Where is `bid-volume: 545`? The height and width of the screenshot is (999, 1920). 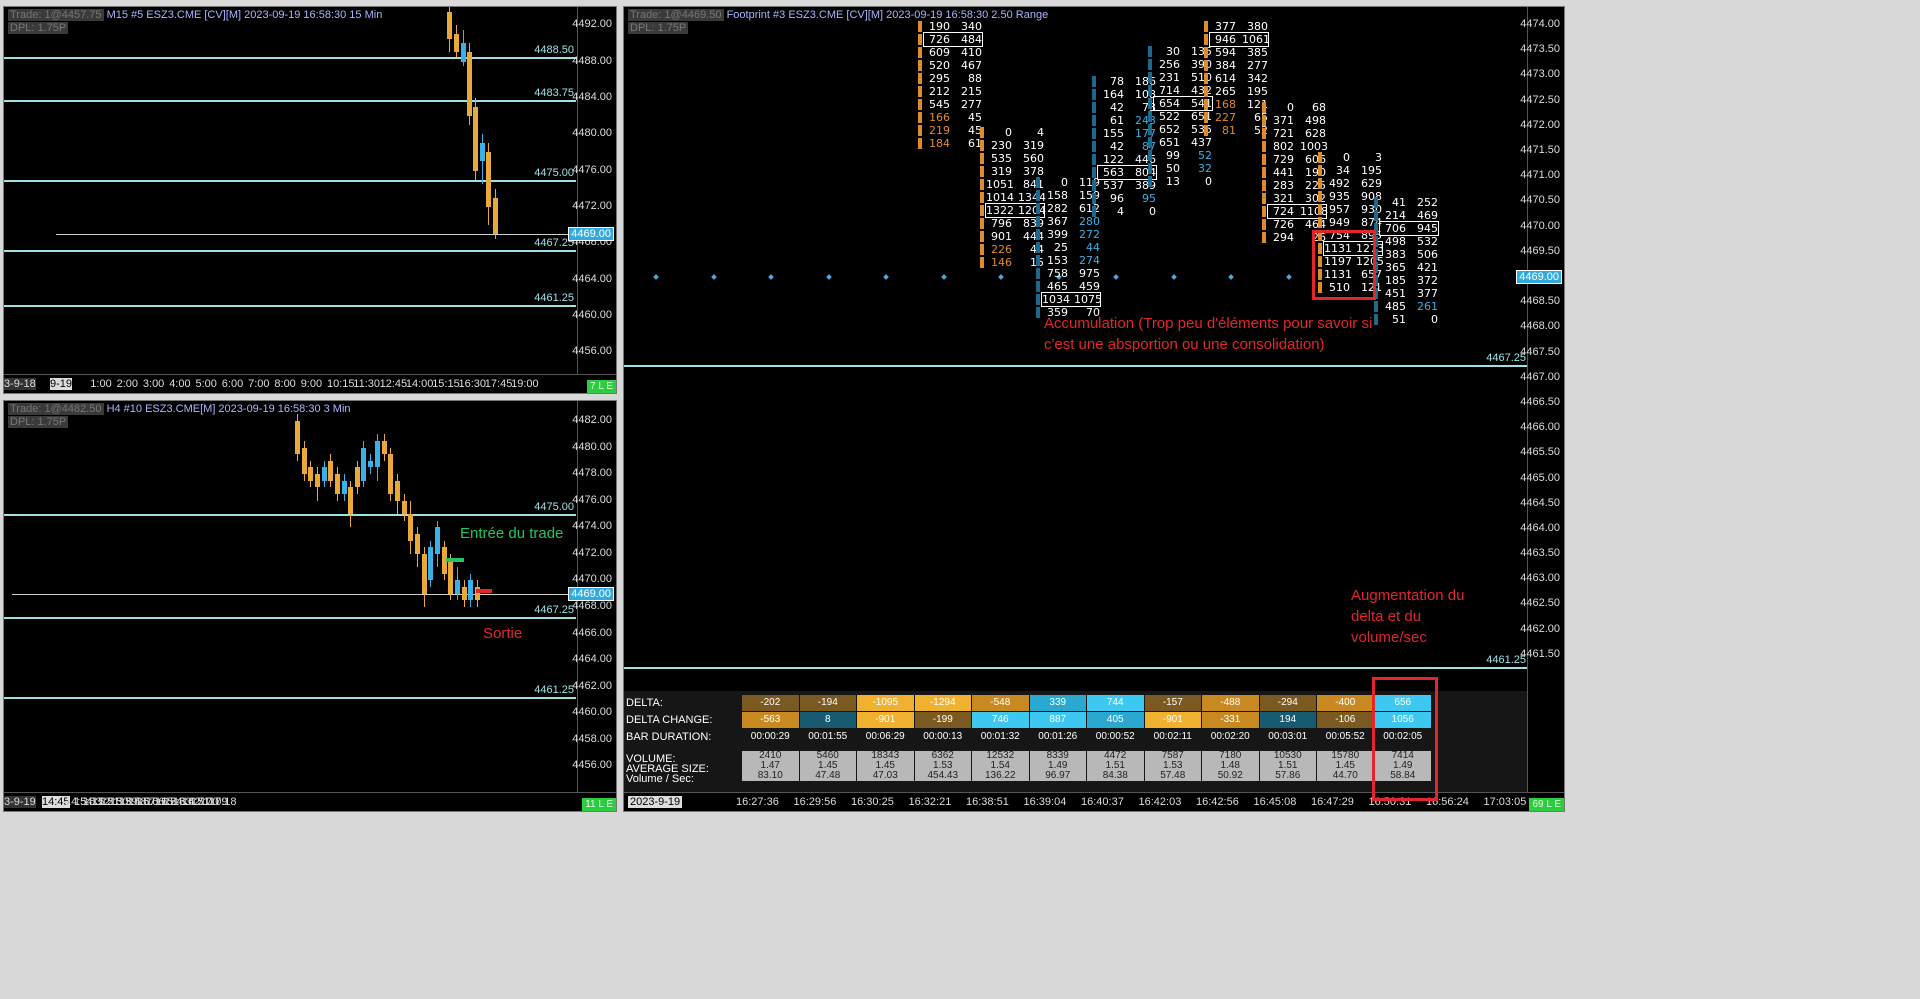
bid-volume: 545 is located at coordinates (939, 105).